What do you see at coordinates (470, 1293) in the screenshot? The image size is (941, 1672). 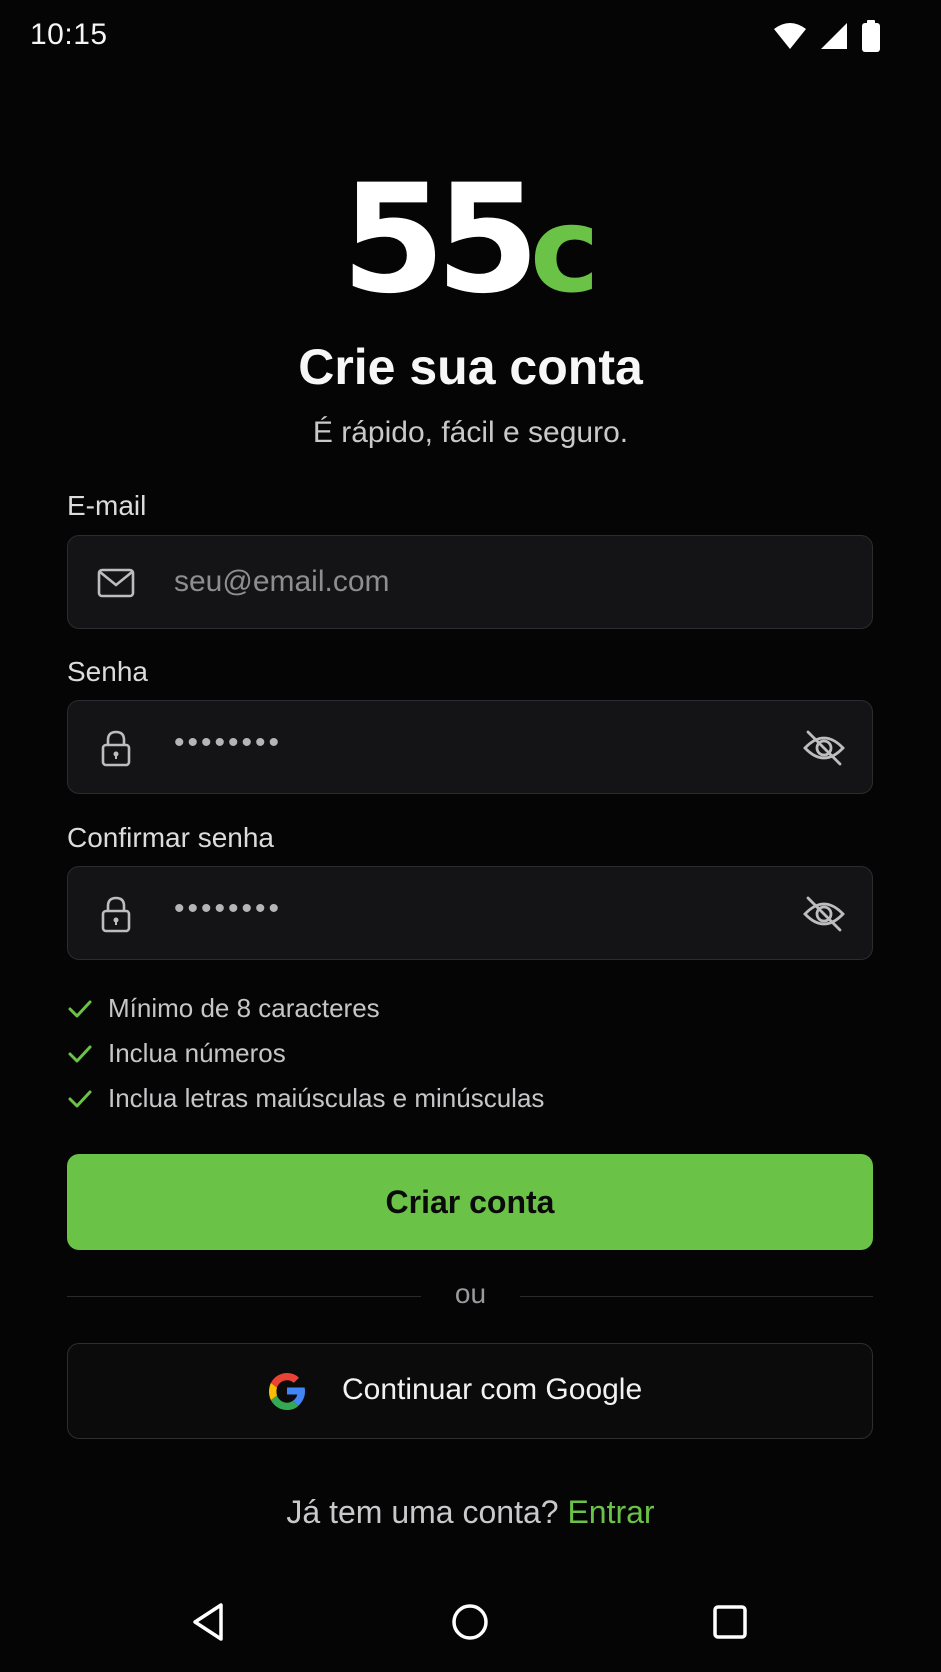 I see `divider-text: ou` at bounding box center [470, 1293].